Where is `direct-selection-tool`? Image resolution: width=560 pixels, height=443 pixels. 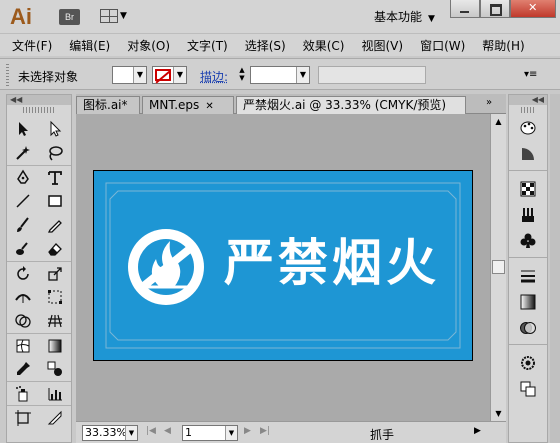
direct-selection-tool is located at coordinates (55, 129).